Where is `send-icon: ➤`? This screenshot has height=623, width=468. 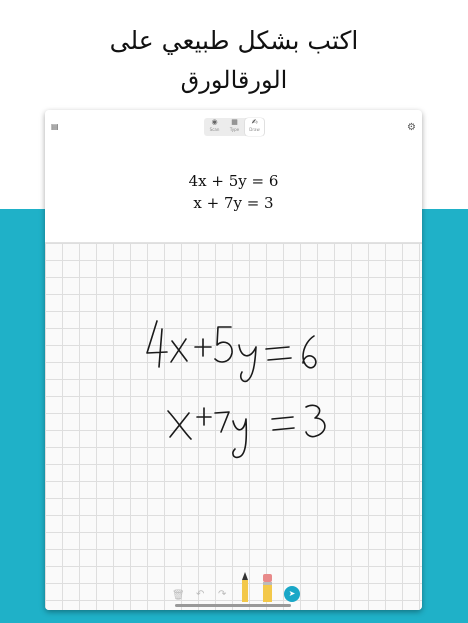 send-icon: ➤ is located at coordinates (292, 593).